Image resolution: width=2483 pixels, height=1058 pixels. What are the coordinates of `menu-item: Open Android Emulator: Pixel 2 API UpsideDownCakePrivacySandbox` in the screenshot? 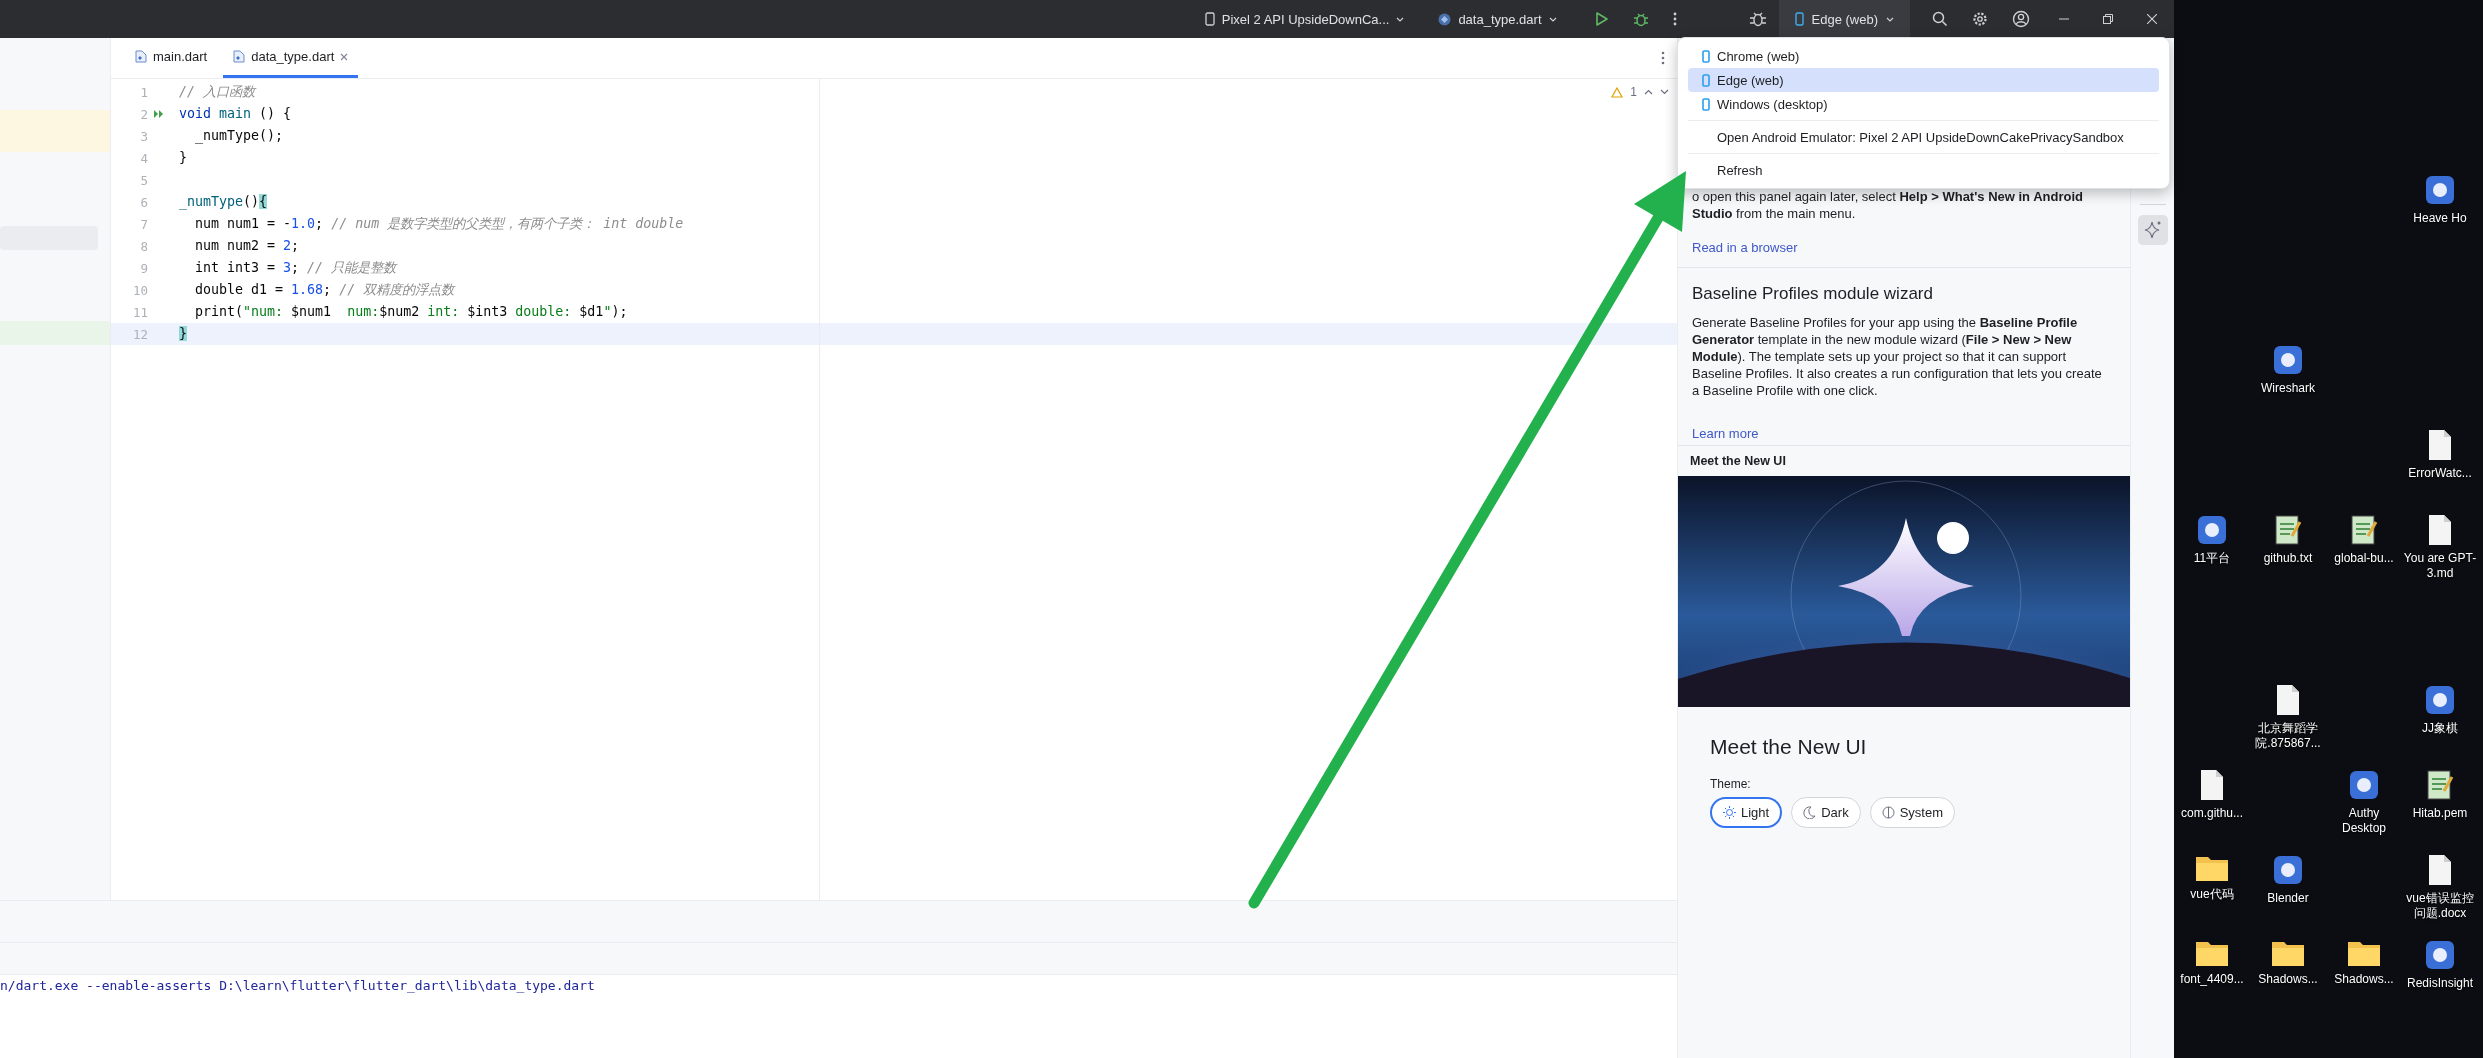 It's located at (1923, 137).